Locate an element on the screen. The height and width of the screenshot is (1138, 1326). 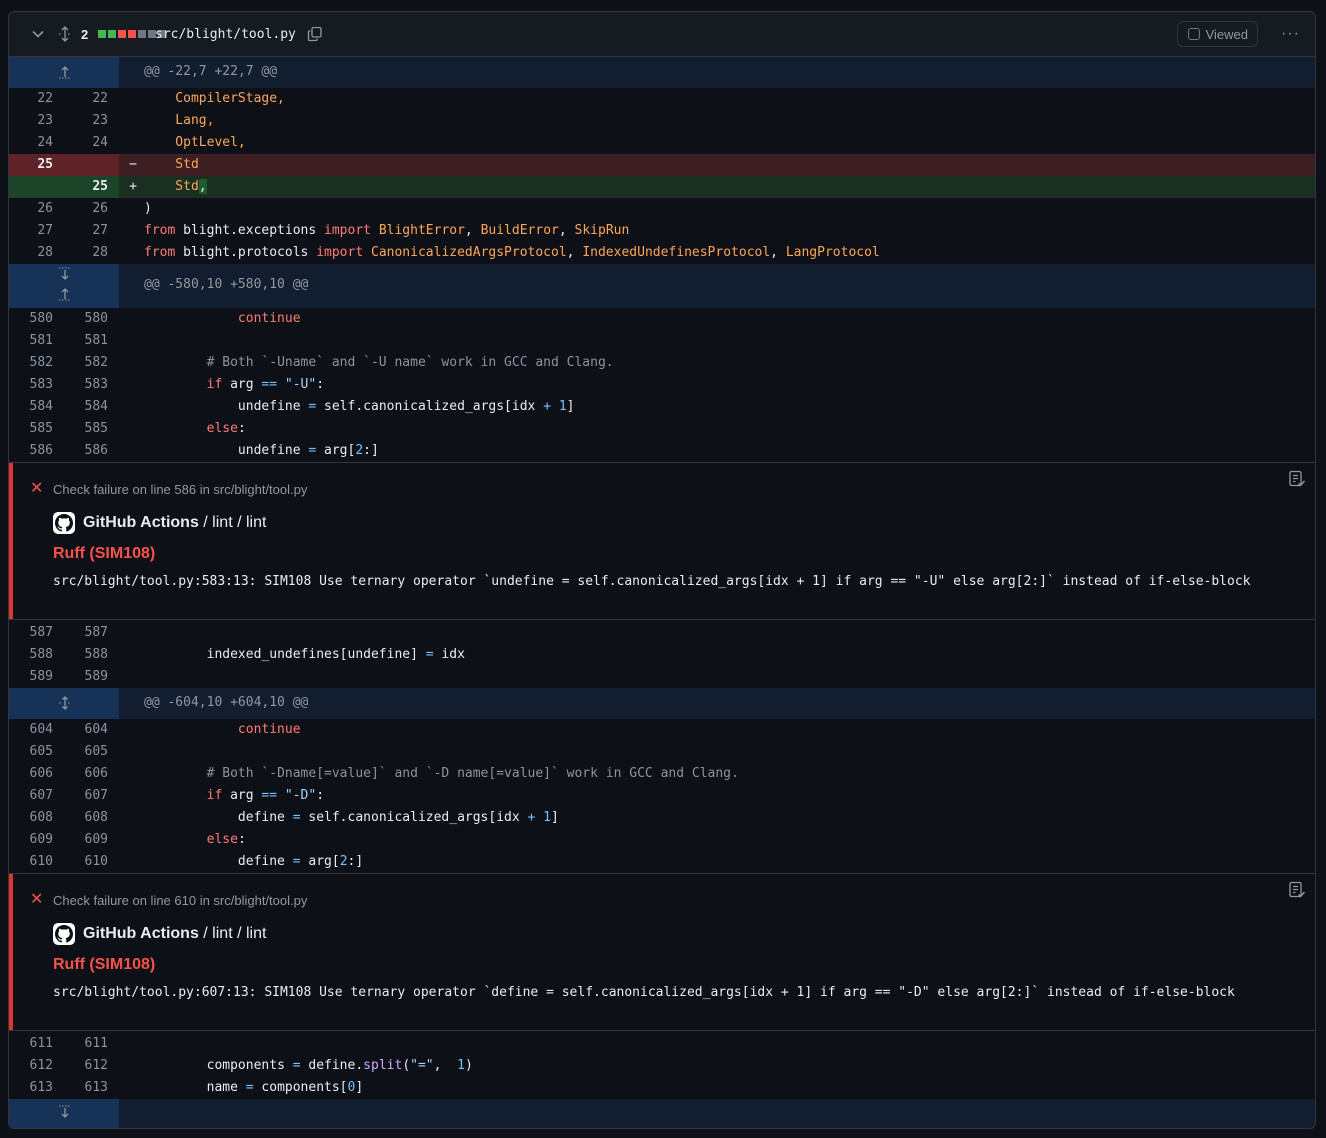
line-number-old: 582 is located at coordinates (38, 363).